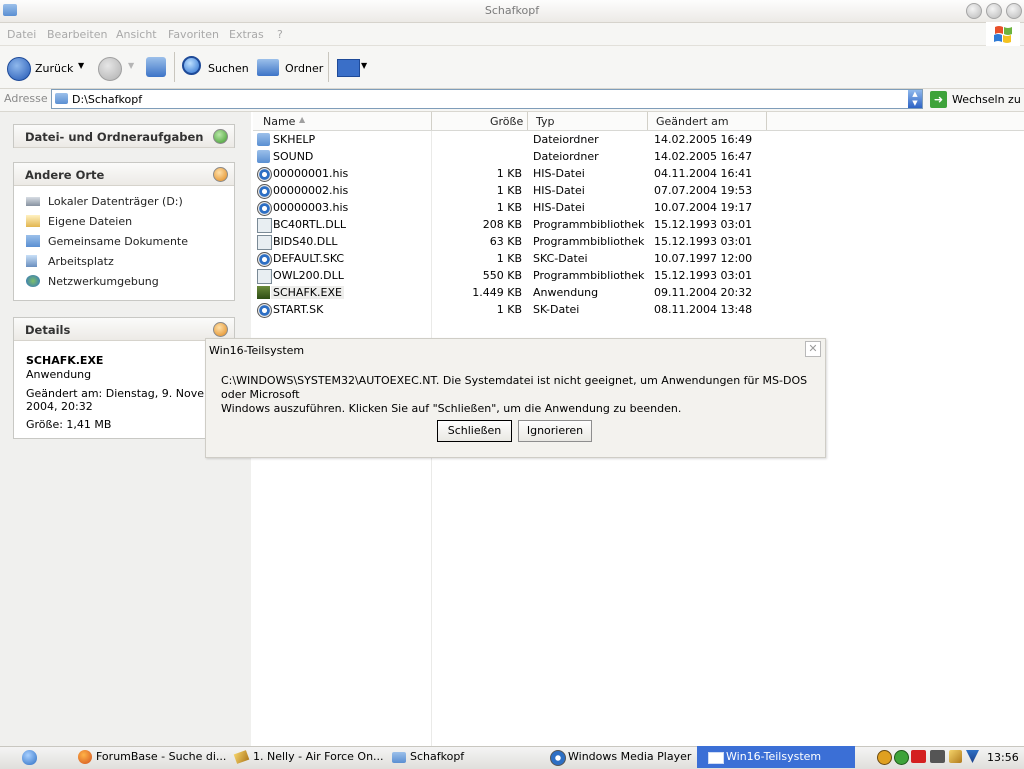 Image resolution: width=1024 pixels, height=769 pixels. I want to click on ignore-button: Ignorieren, so click(555, 431).